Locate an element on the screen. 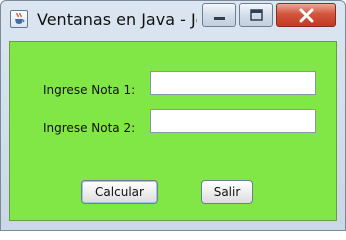  maximize-button is located at coordinates (256, 15).